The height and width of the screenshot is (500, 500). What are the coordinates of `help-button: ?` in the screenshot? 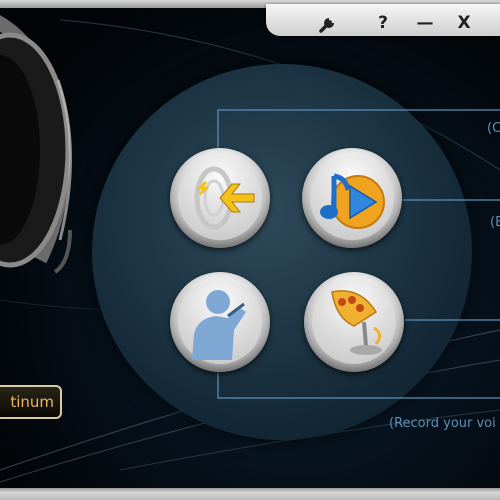 It's located at (383, 23).